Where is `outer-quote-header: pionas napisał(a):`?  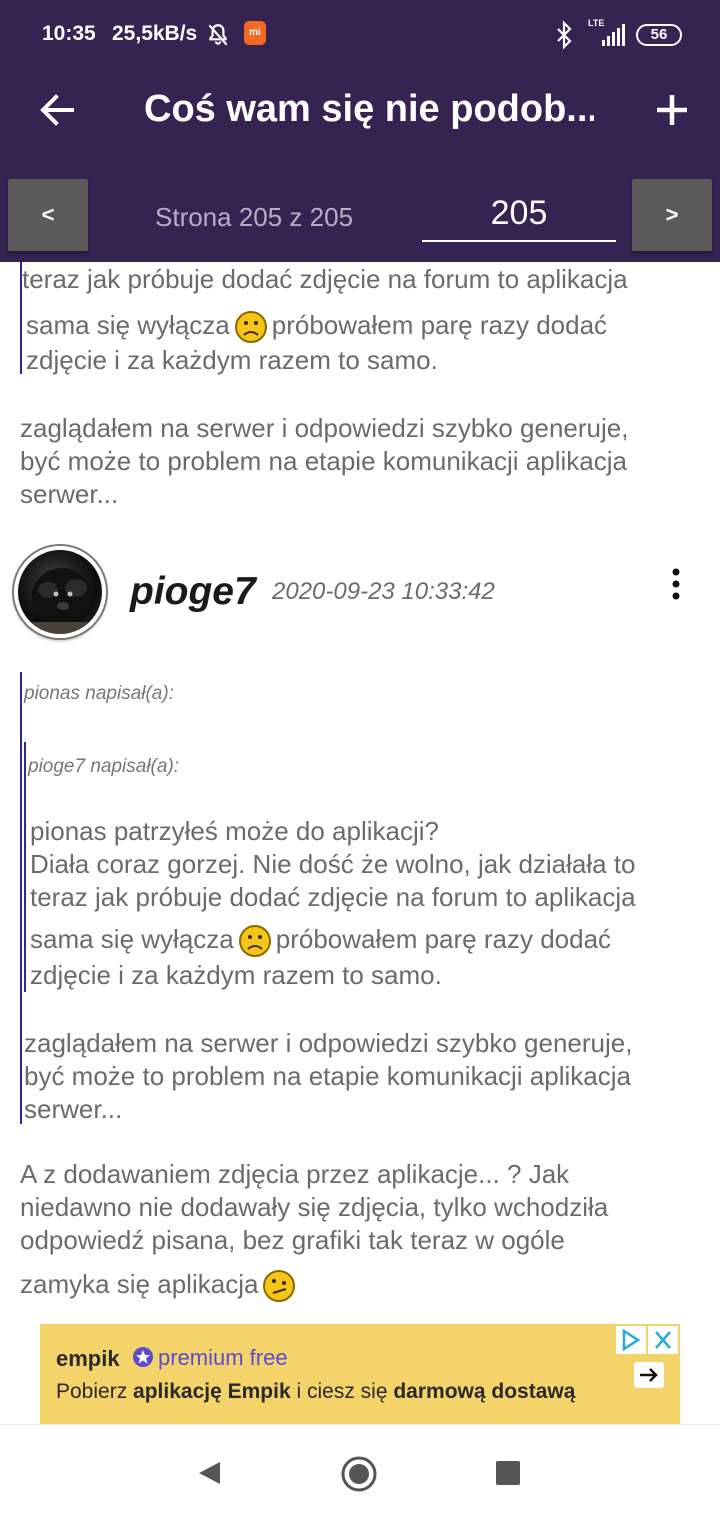 outer-quote-header: pionas napisał(a): is located at coordinates (99, 693).